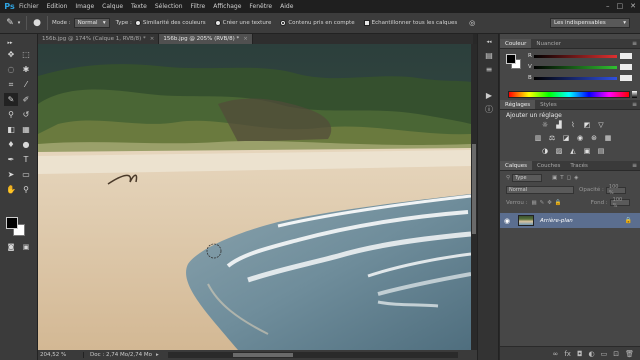 This screenshot has height=360, width=640. I want to click on opacity-field: 100 %, so click(615, 190).